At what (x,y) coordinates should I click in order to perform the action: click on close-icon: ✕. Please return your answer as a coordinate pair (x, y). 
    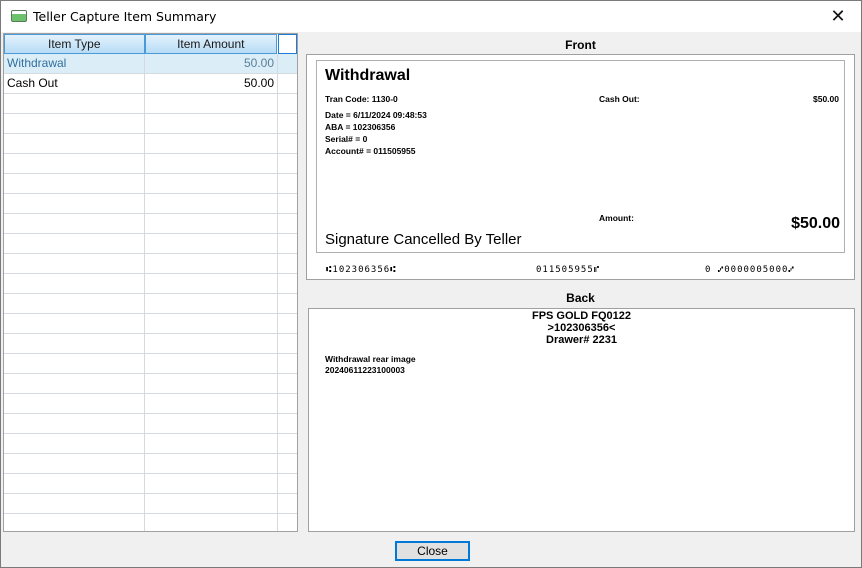
    Looking at the image, I should click on (838, 16).